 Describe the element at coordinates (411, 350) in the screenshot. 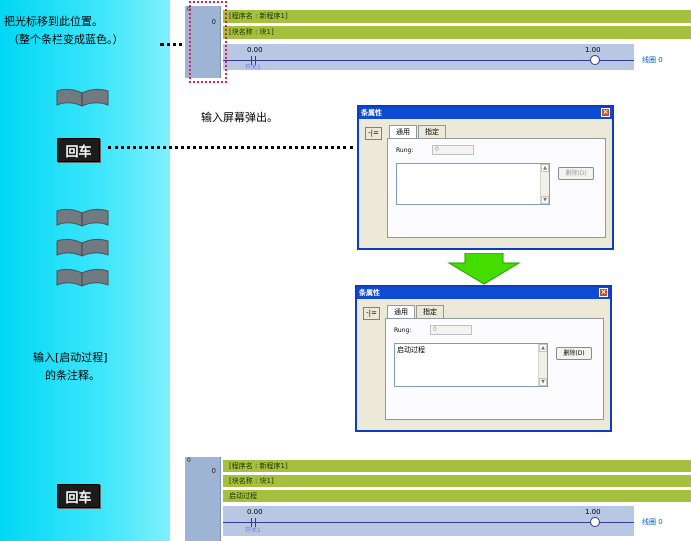

I see `comment-text: 启动过程` at that location.